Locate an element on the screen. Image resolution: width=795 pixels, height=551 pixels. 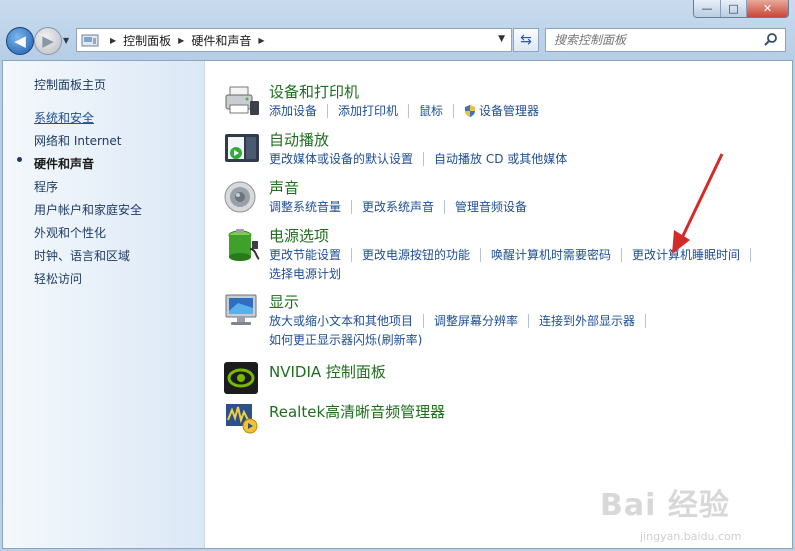
add-device-link: 添加设备 is located at coordinates (293, 110).